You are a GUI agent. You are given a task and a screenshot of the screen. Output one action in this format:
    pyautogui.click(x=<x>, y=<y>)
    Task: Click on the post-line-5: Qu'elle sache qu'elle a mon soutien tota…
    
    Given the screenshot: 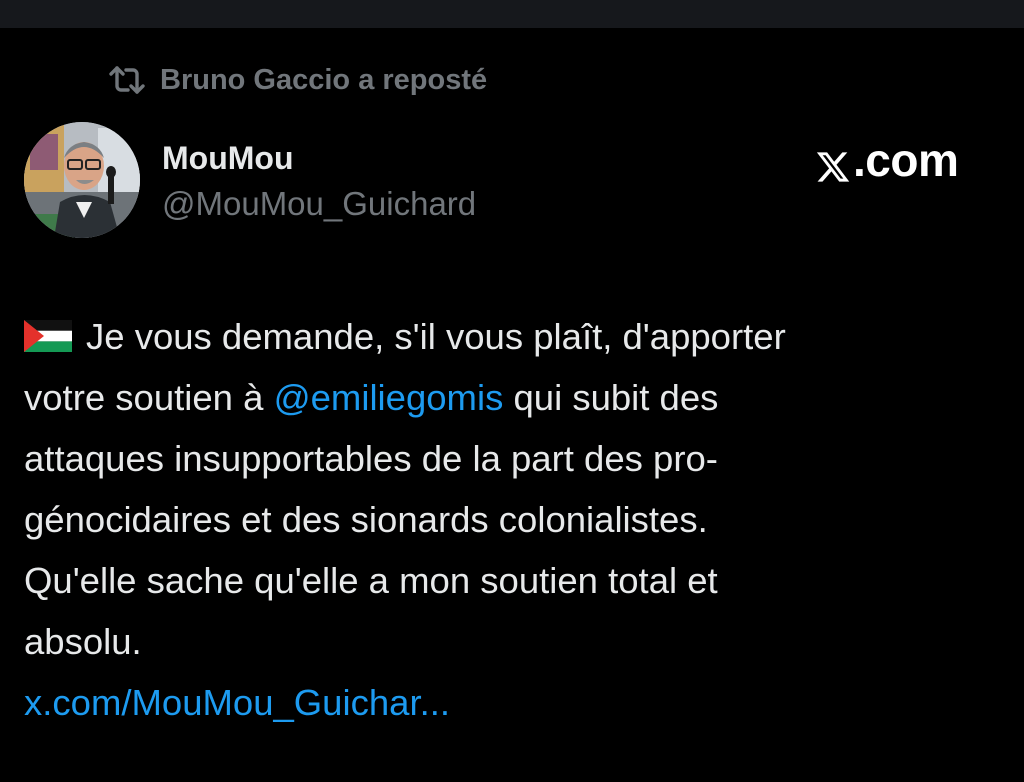 What is the action you would take?
    pyautogui.click(x=371, y=580)
    